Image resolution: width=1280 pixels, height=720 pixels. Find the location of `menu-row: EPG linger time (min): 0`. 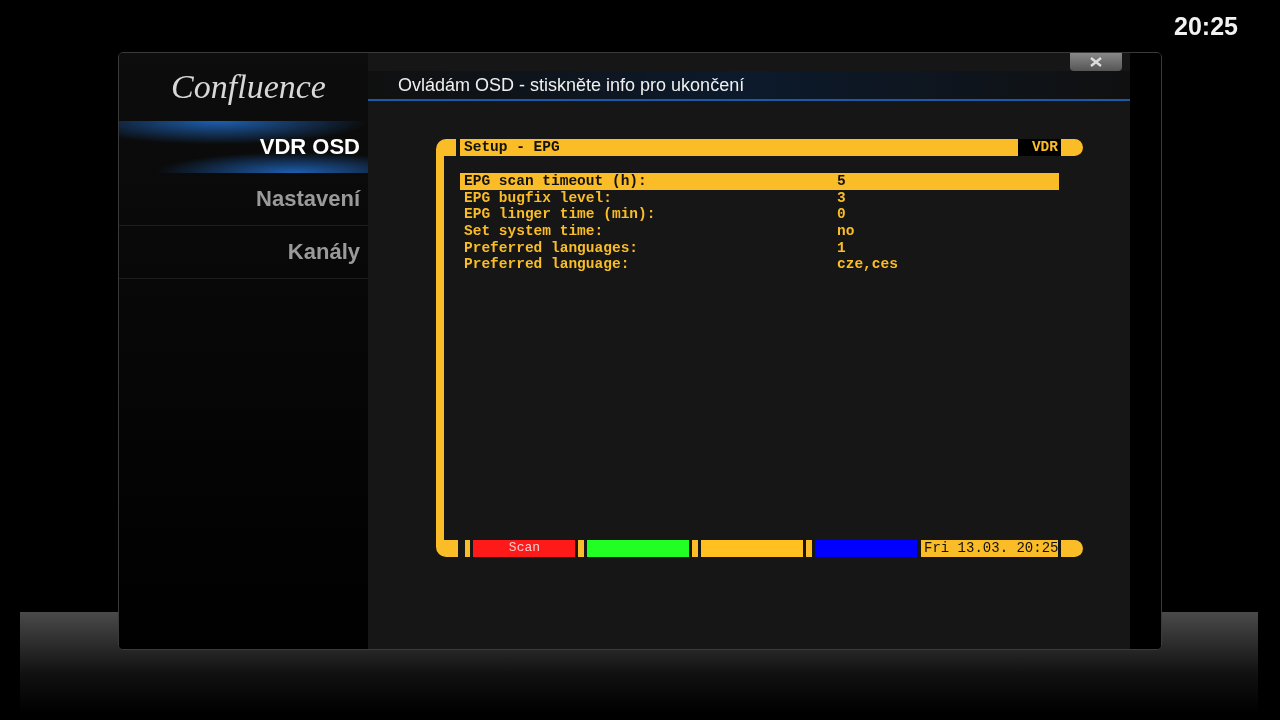

menu-row: EPG linger time (min): 0 is located at coordinates (759, 214).